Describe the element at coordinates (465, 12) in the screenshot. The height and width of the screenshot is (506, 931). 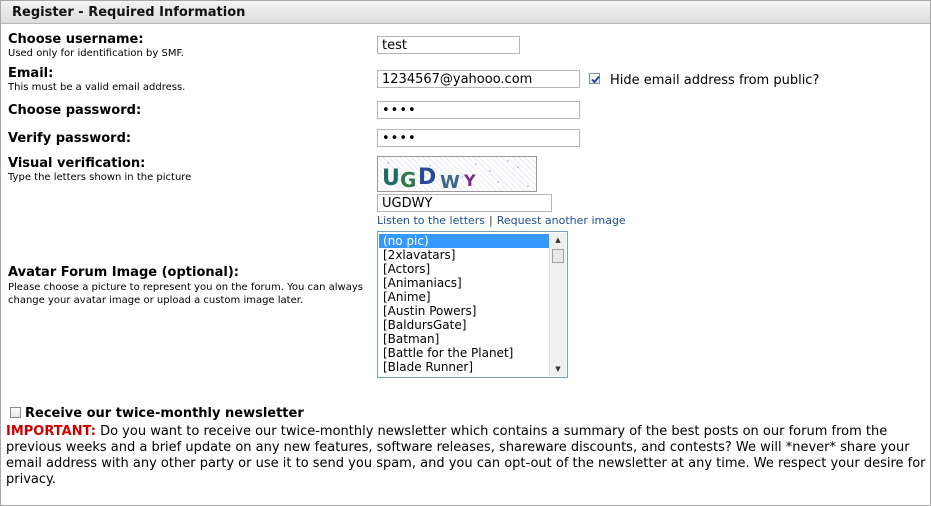
I see `section-header: Register - Required Information` at that location.